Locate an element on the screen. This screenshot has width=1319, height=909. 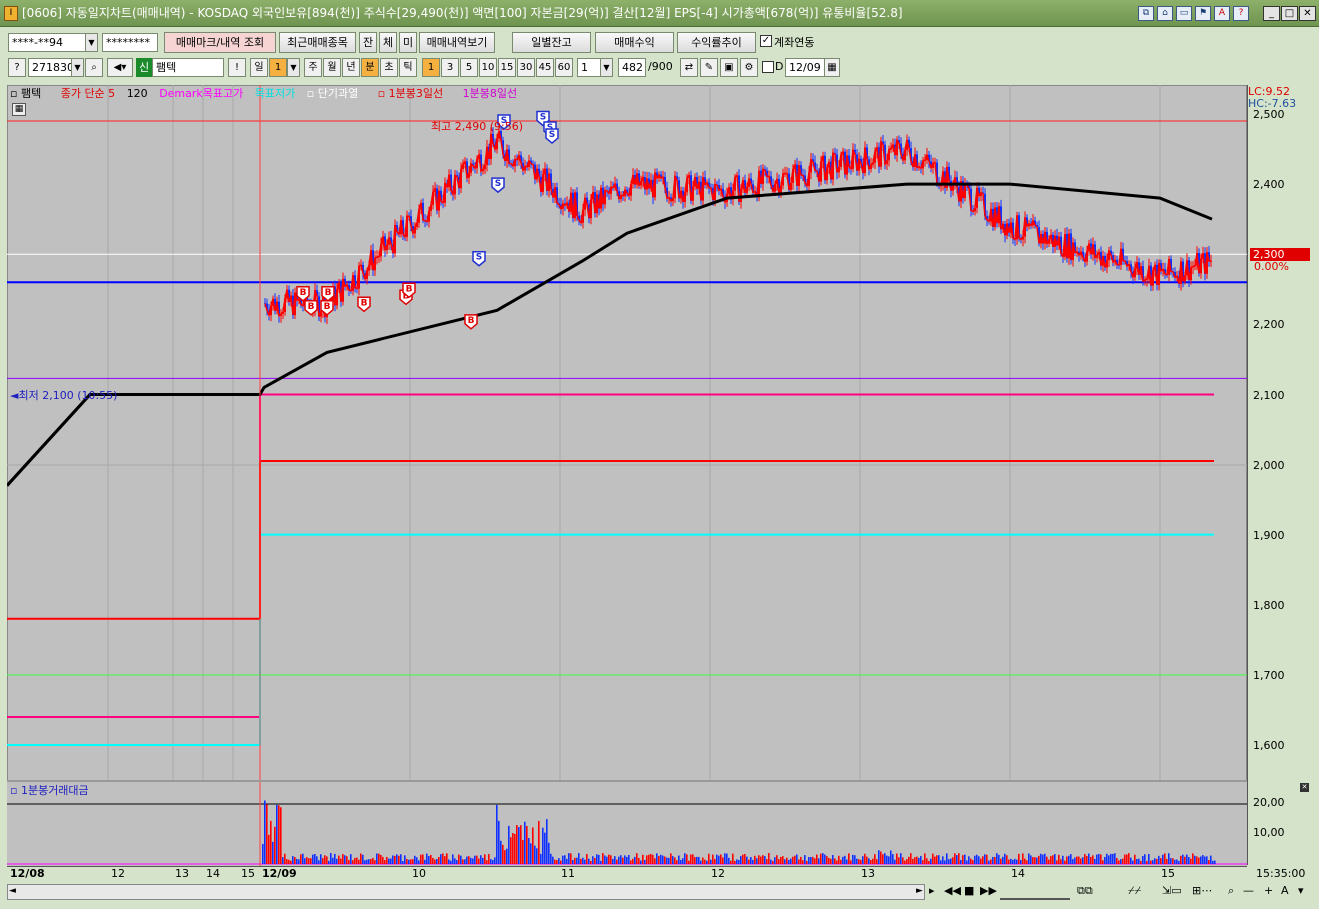
home-icon: ⌂ is located at coordinates (1165, 13).